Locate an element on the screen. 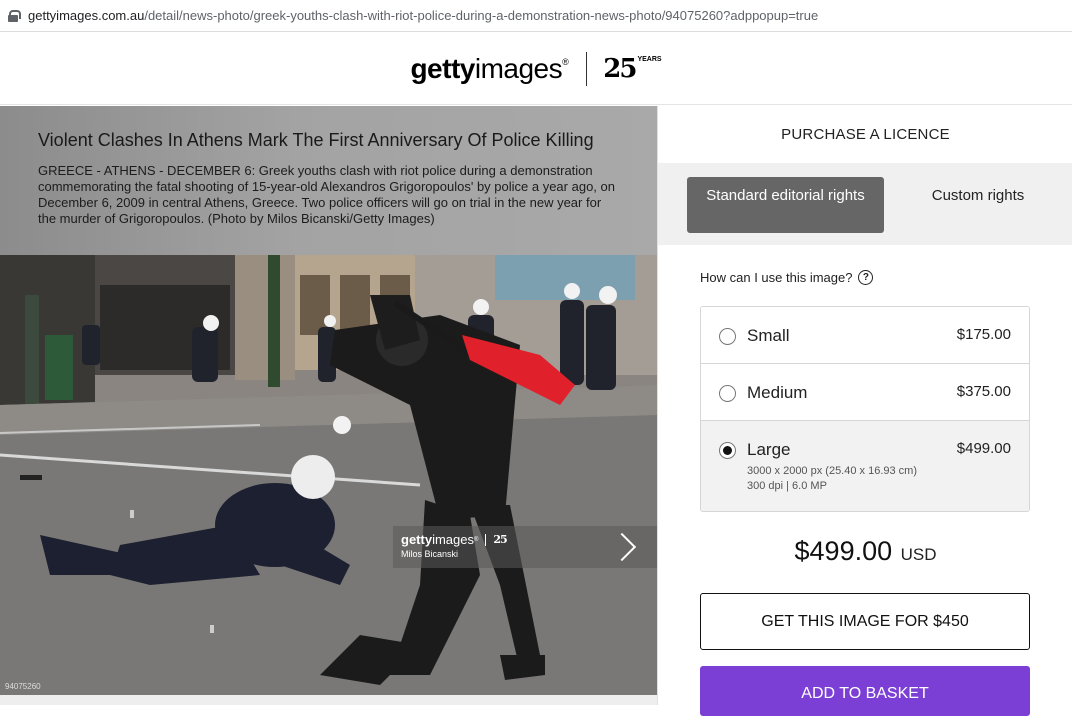 This screenshot has height=722, width=1072. size-name: Small is located at coordinates (768, 335).